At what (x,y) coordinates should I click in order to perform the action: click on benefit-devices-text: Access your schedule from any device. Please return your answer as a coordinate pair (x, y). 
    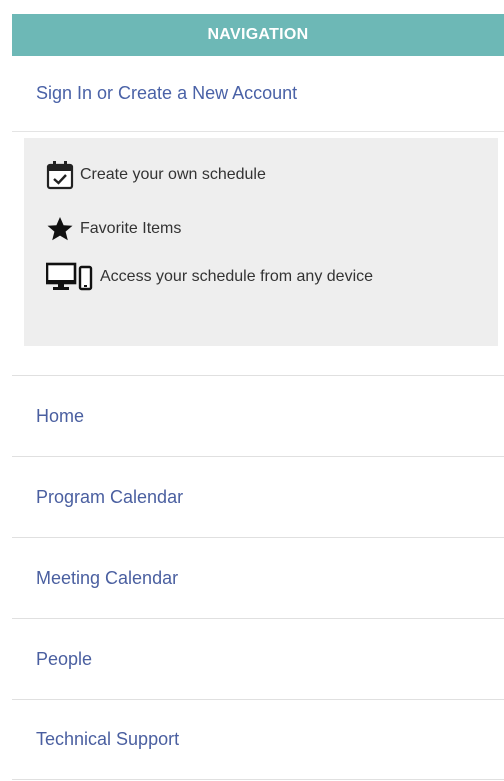
    Looking at the image, I should click on (237, 277).